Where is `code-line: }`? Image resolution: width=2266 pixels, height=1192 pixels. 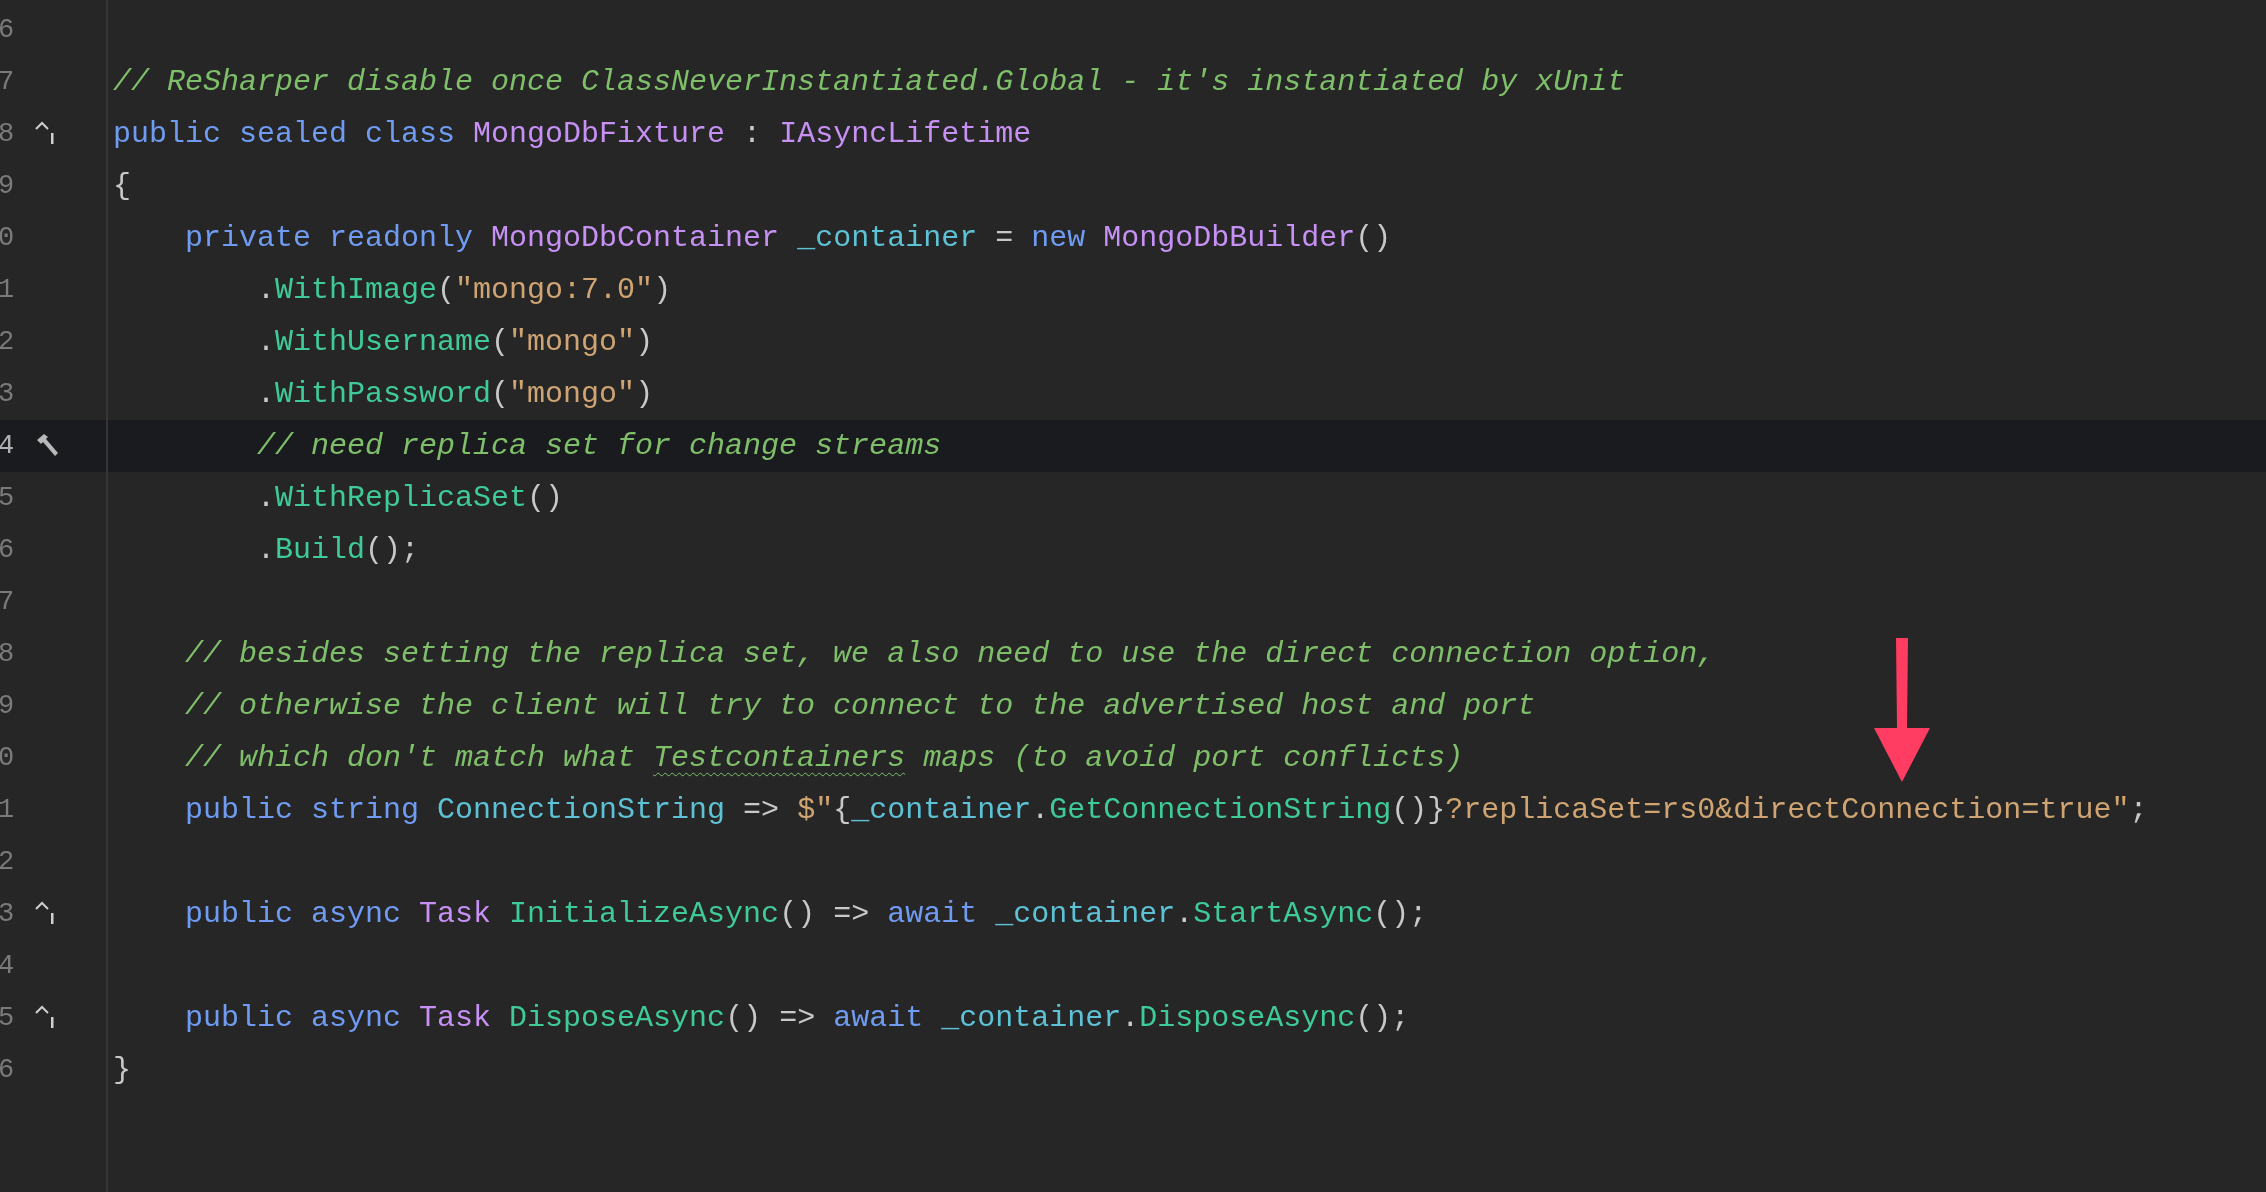 code-line: } is located at coordinates (122, 1070).